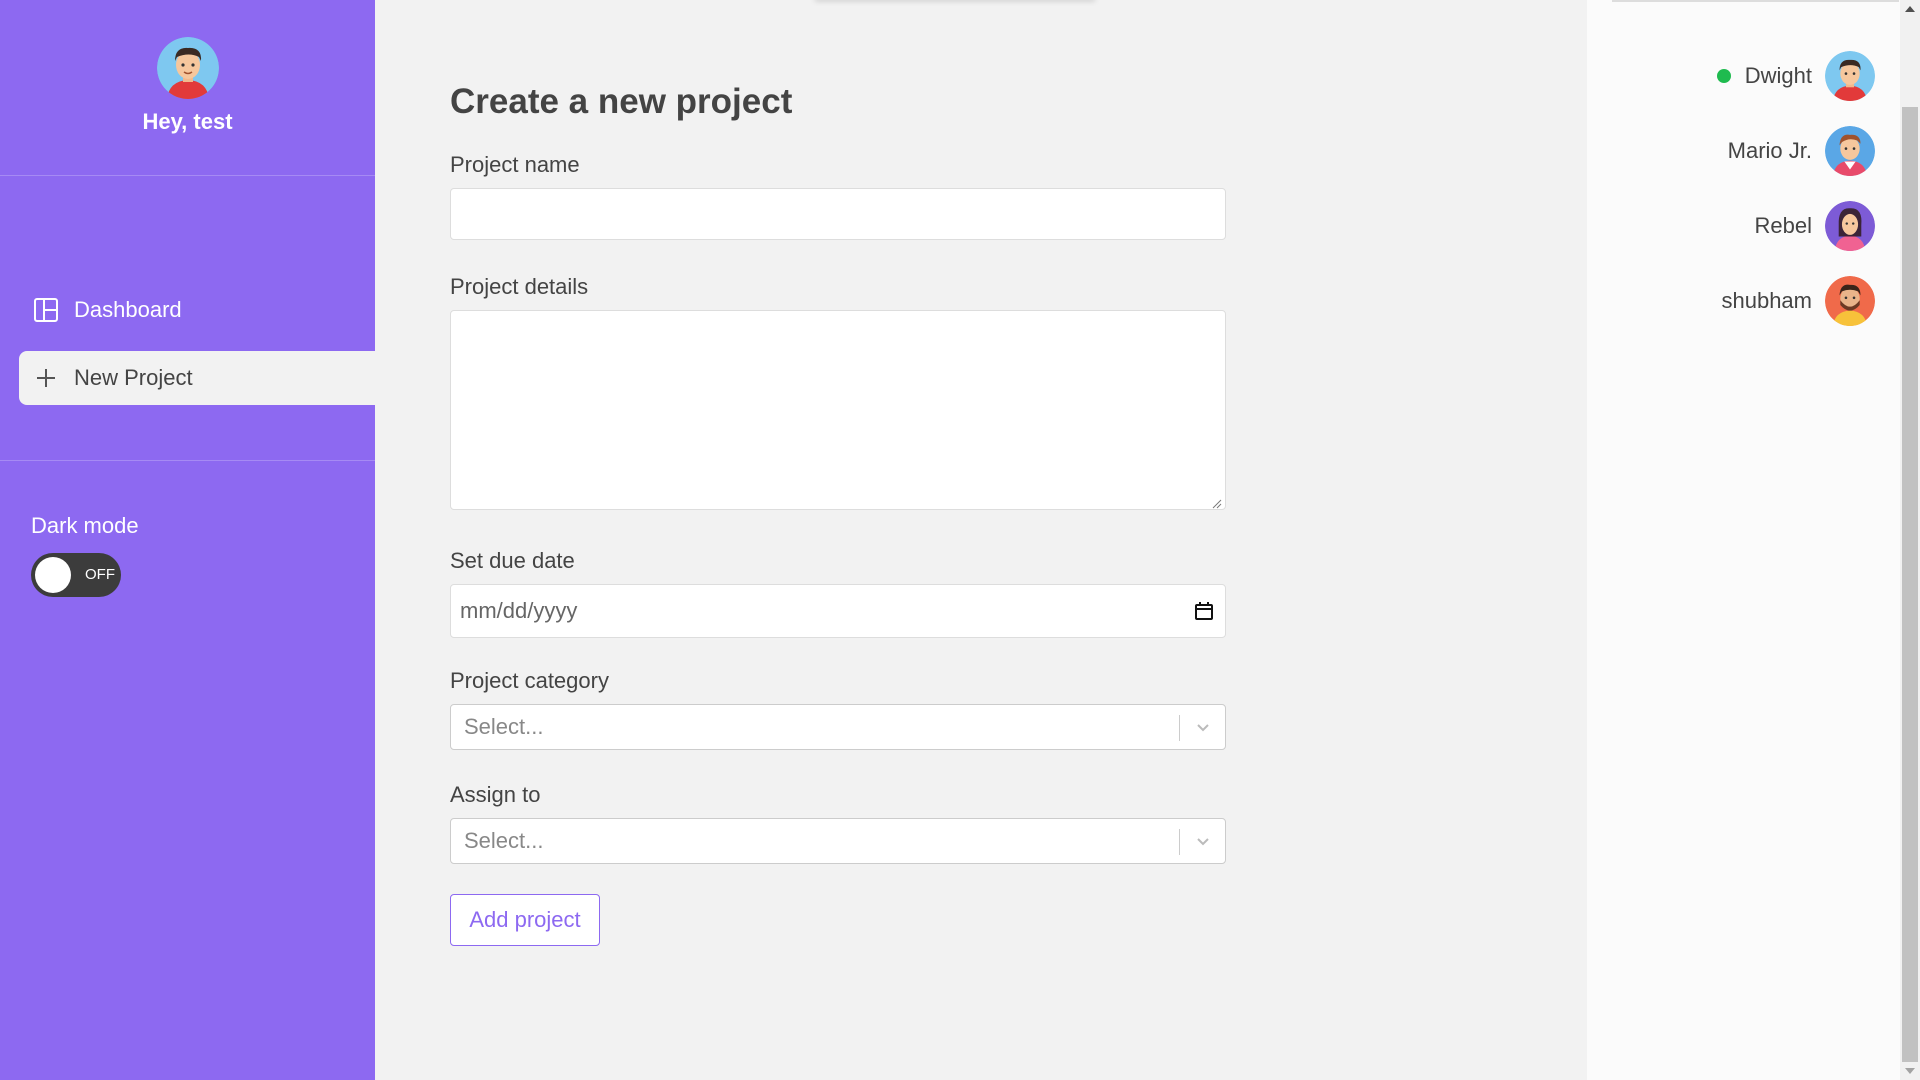 This screenshot has width=1920, height=1080. What do you see at coordinates (1755, 1) in the screenshot?
I see `panel-divider` at bounding box center [1755, 1].